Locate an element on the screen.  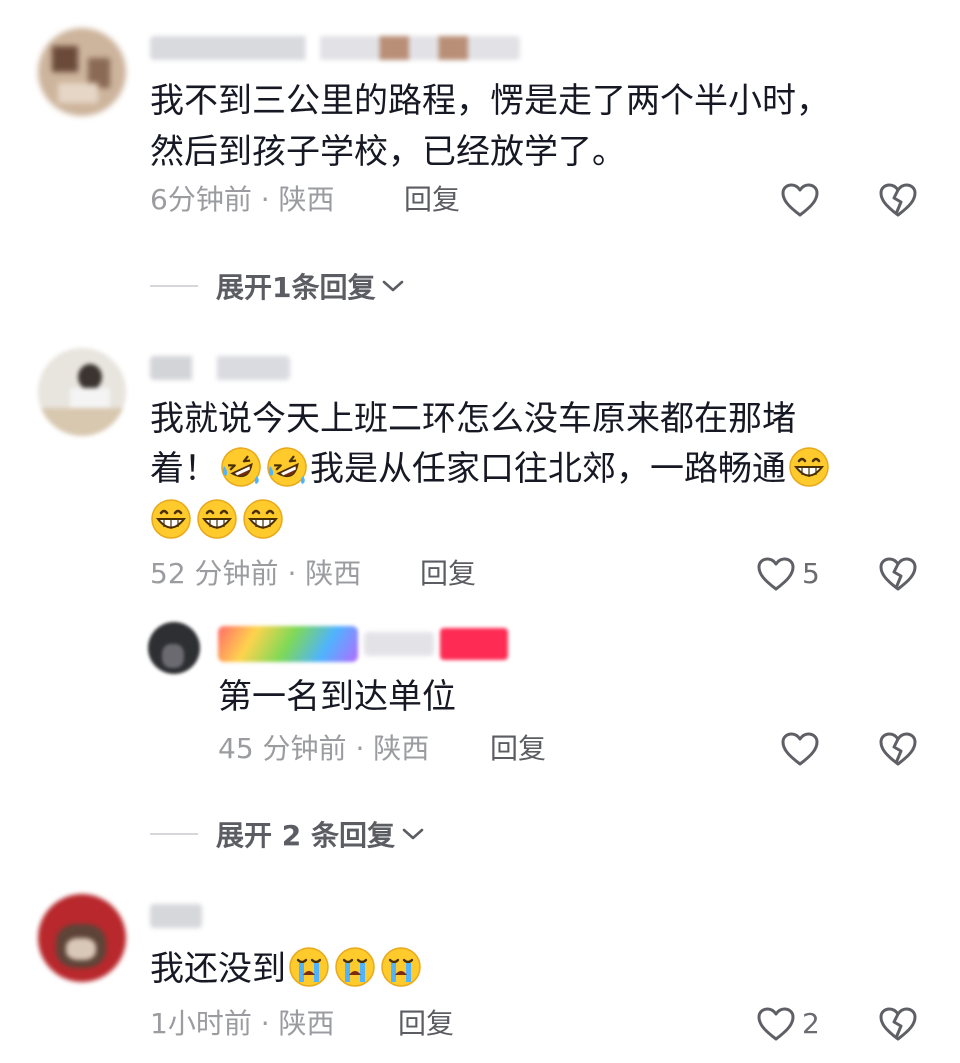
comment-time: 1小时前 is located at coordinates (201, 1023).